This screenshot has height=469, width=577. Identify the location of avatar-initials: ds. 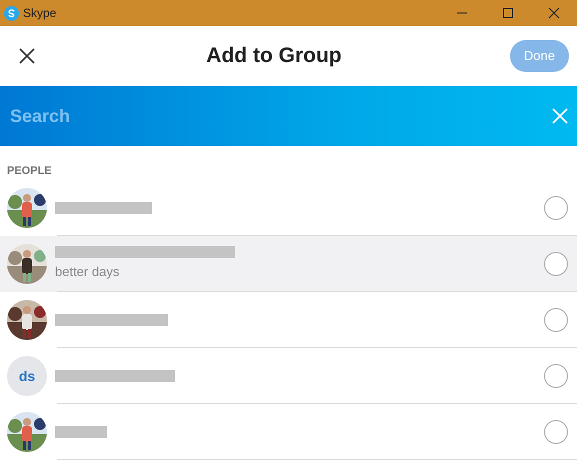
(27, 376).